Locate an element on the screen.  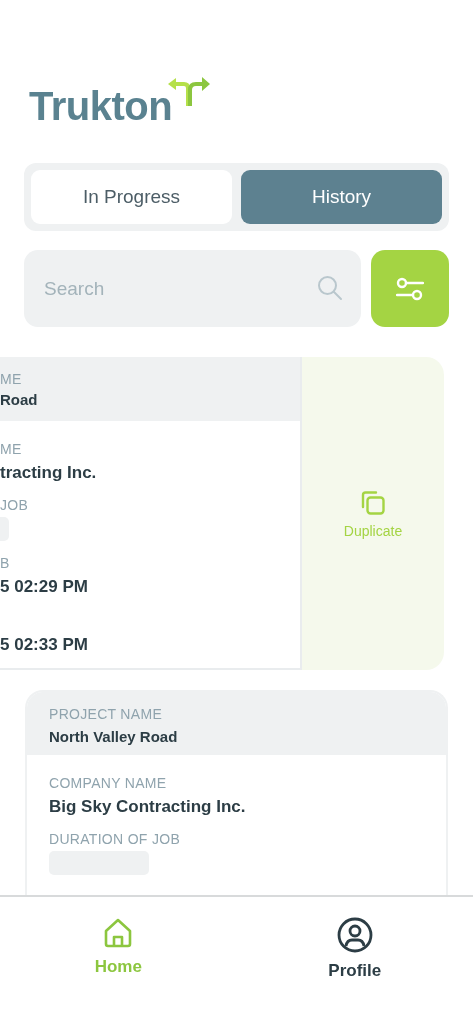
field-value: tracting Inc. is located at coordinates (48, 473).